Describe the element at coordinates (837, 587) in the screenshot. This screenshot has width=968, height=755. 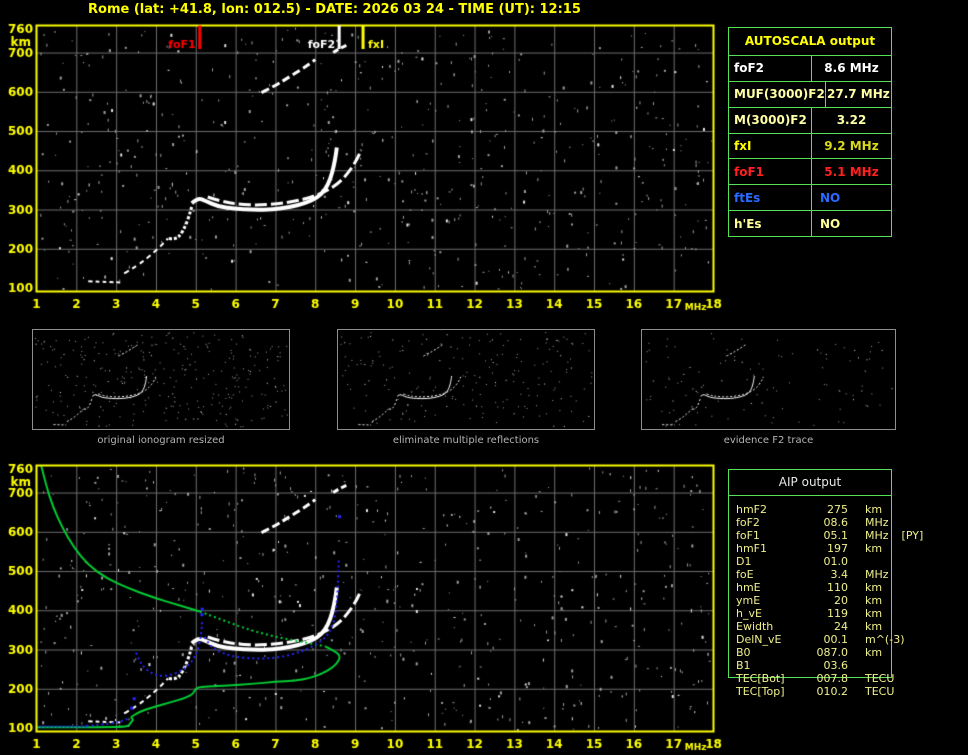
I see `param-value: 110` at that location.